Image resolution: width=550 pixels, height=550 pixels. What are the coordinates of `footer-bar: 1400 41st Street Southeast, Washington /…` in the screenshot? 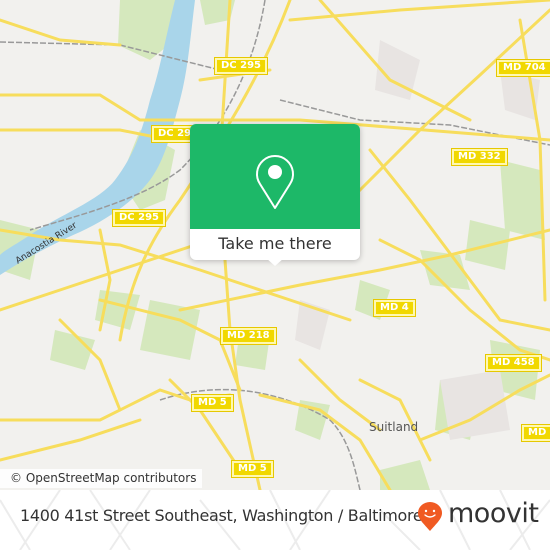 It's located at (275, 520).